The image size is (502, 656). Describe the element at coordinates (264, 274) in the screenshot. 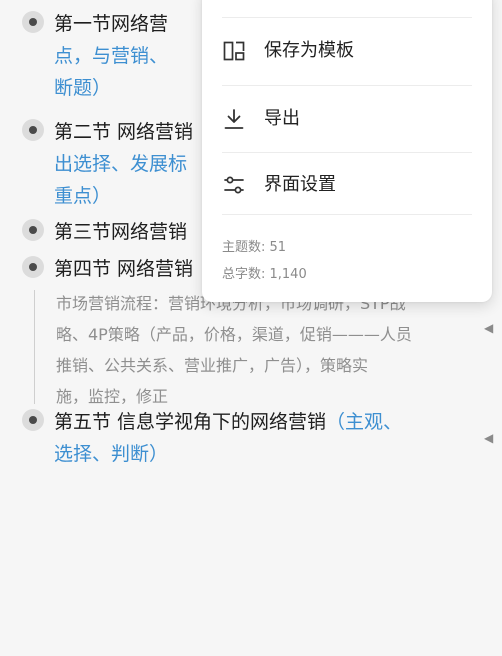

I see `word-count: 总字数: 1,140` at that location.